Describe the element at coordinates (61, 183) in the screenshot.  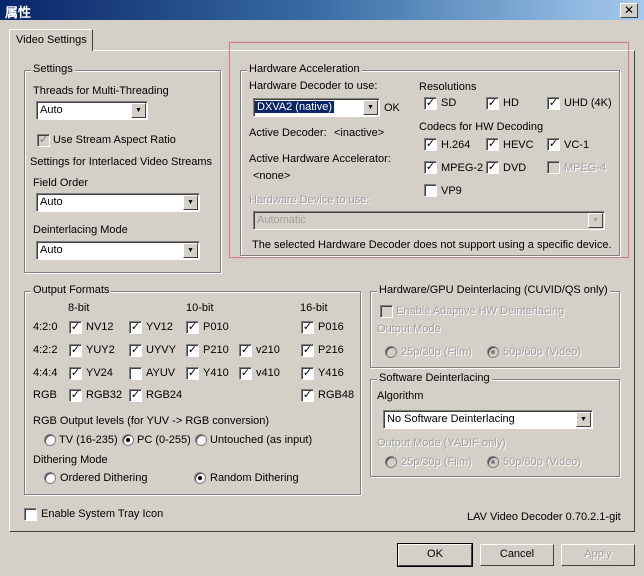
I see `field-order-label: Field Order` at that location.